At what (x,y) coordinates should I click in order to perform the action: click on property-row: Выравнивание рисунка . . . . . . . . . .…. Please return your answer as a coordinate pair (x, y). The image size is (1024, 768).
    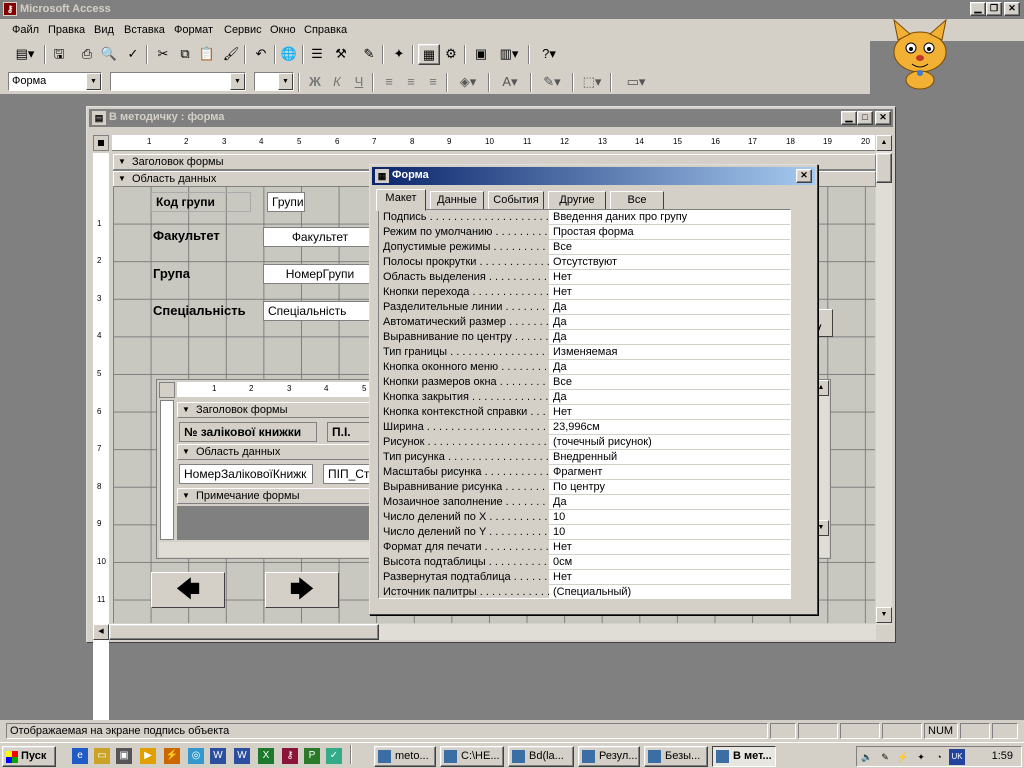
    Looking at the image, I should click on (584, 487).